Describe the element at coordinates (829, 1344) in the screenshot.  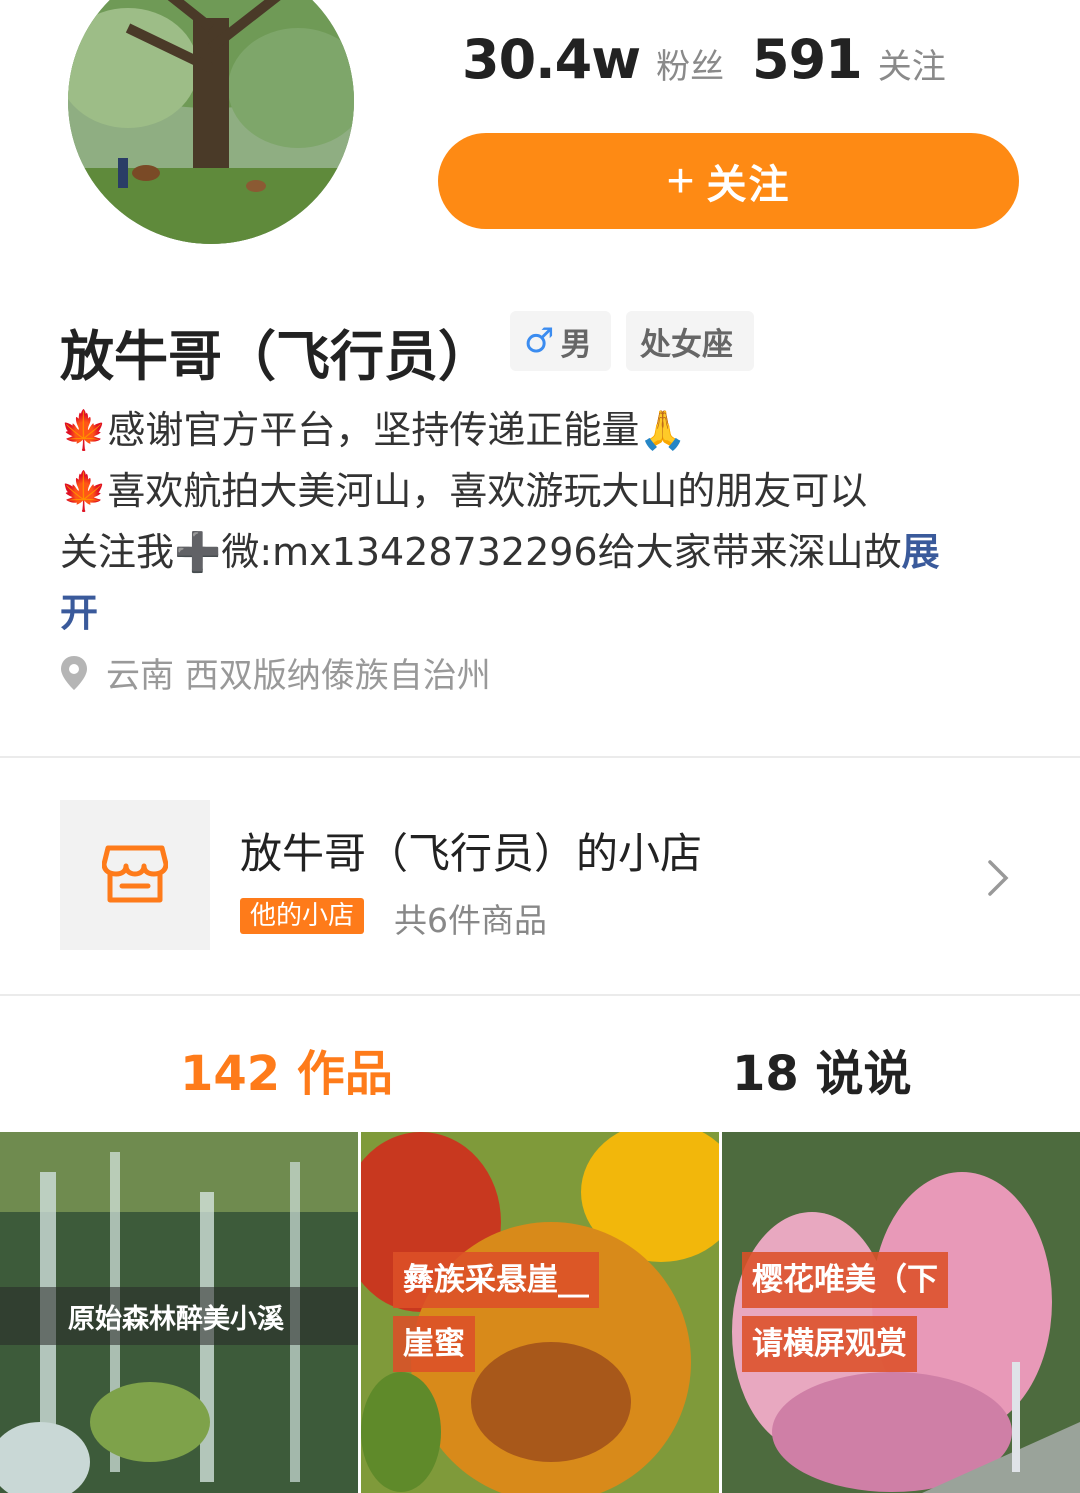
I see `video-caption-line-2: 请横屏观赏` at that location.